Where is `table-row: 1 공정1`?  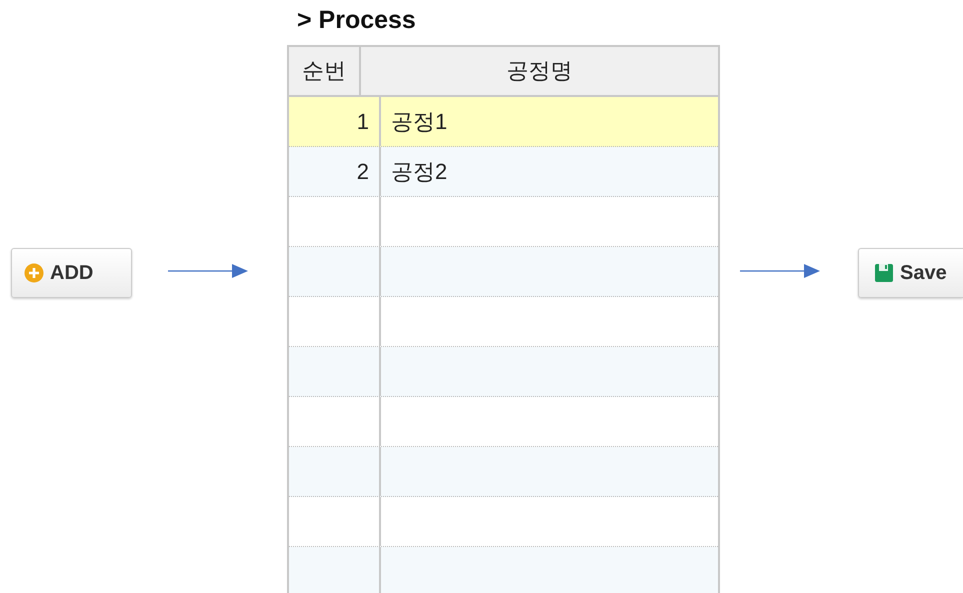 table-row: 1 공정1 is located at coordinates (503, 122).